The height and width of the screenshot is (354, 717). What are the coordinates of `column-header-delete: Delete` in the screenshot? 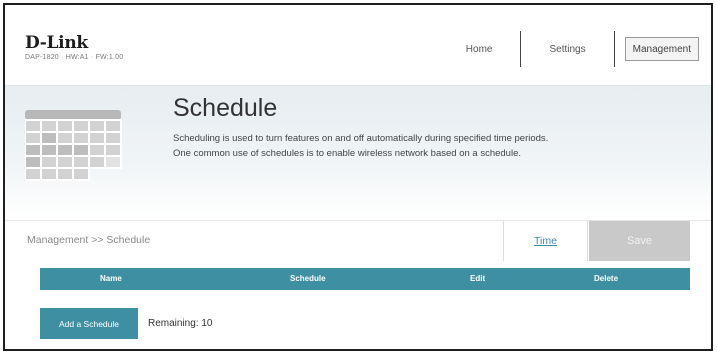 It's located at (606, 278).